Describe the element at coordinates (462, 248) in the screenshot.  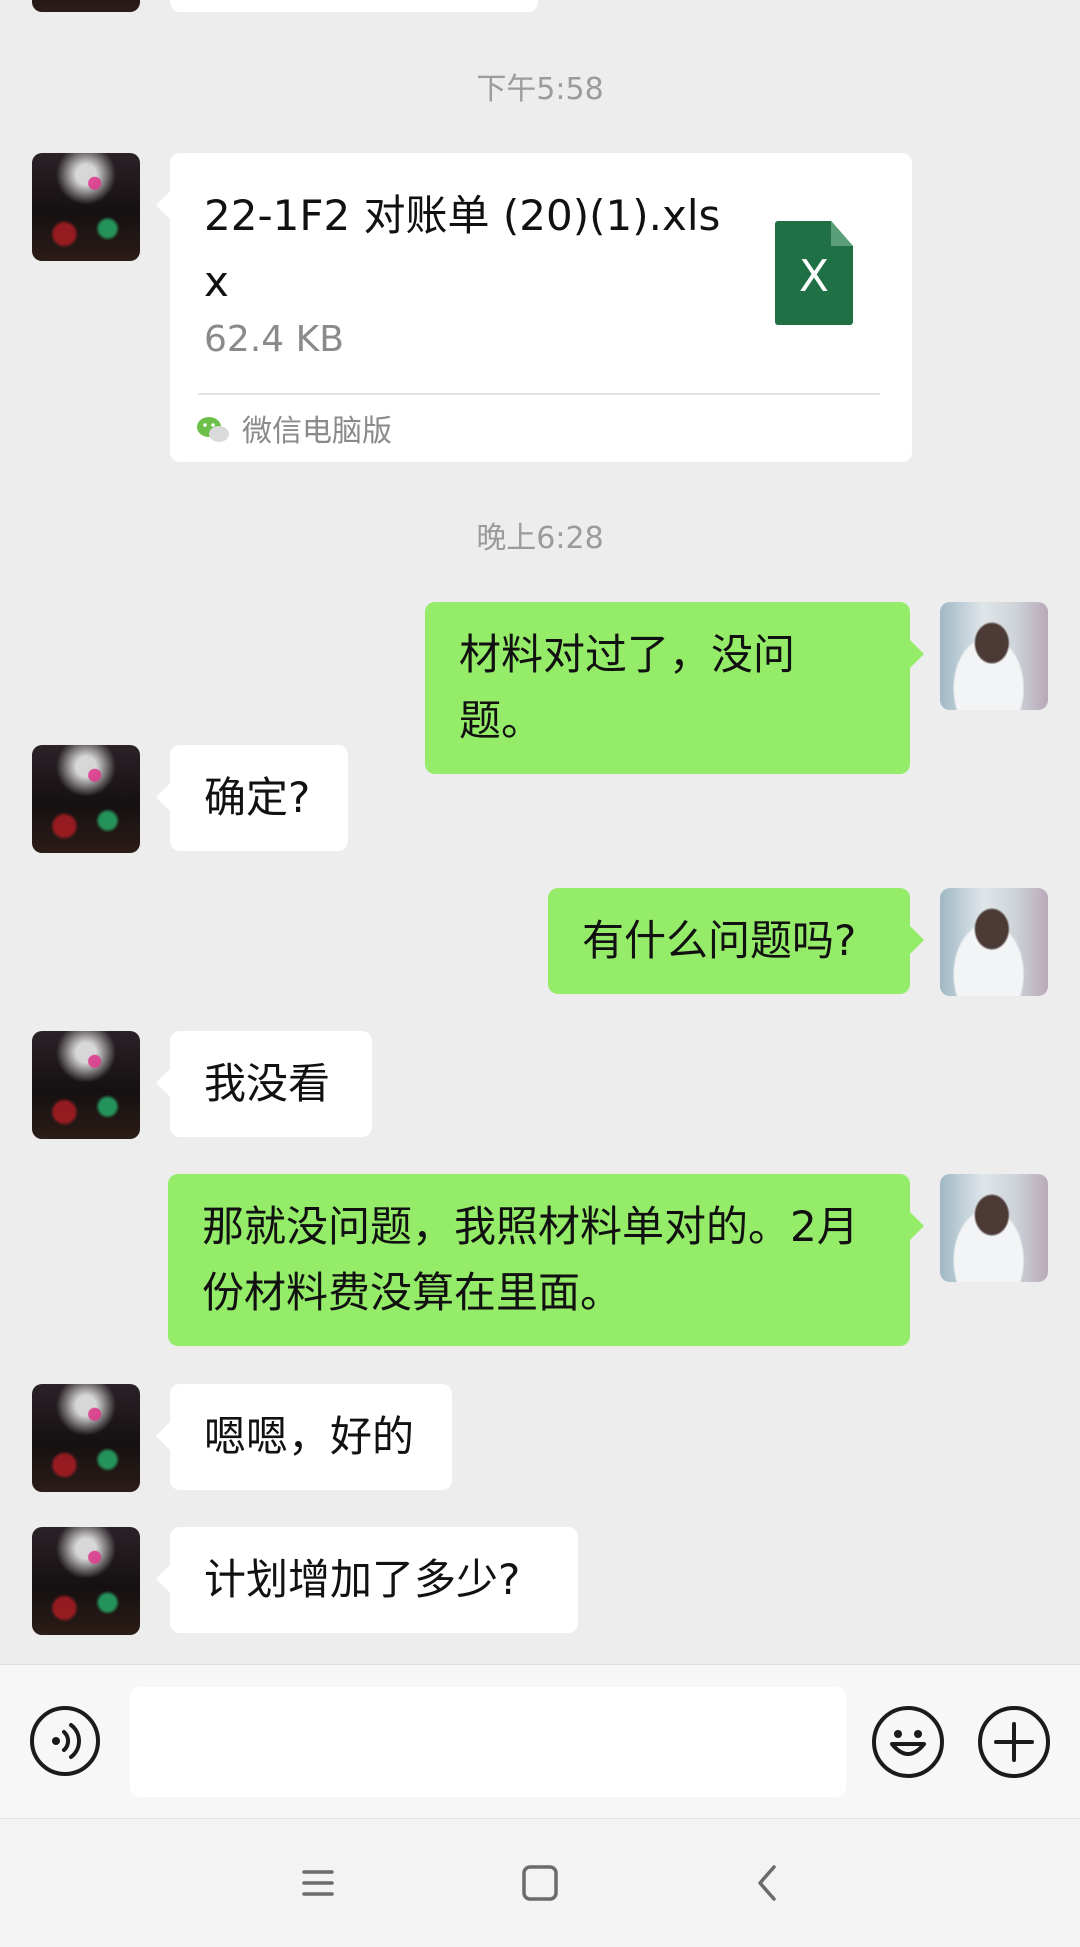
I see `file-name: 22-1F2 对账单 (20)(1).xlsx` at that location.